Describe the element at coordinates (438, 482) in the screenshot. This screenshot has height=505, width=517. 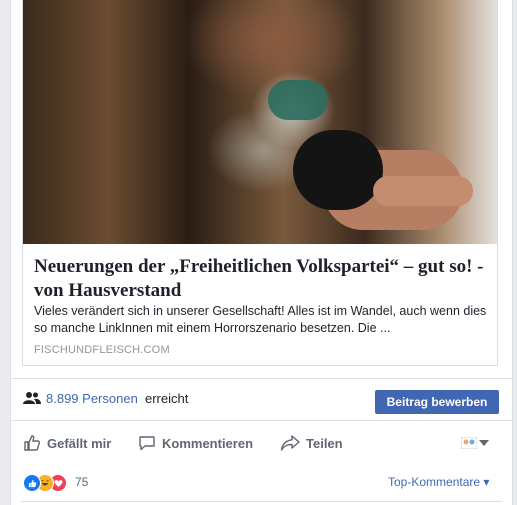
I see `comment-sort-dropdown: Top-Kommentare ▾` at that location.